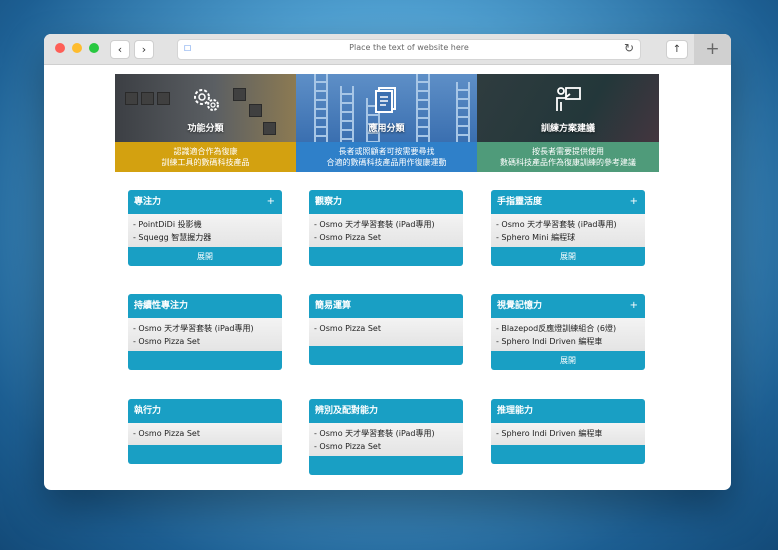  What do you see at coordinates (386, 202) in the screenshot?
I see `card-header: 觀察力` at bounding box center [386, 202].